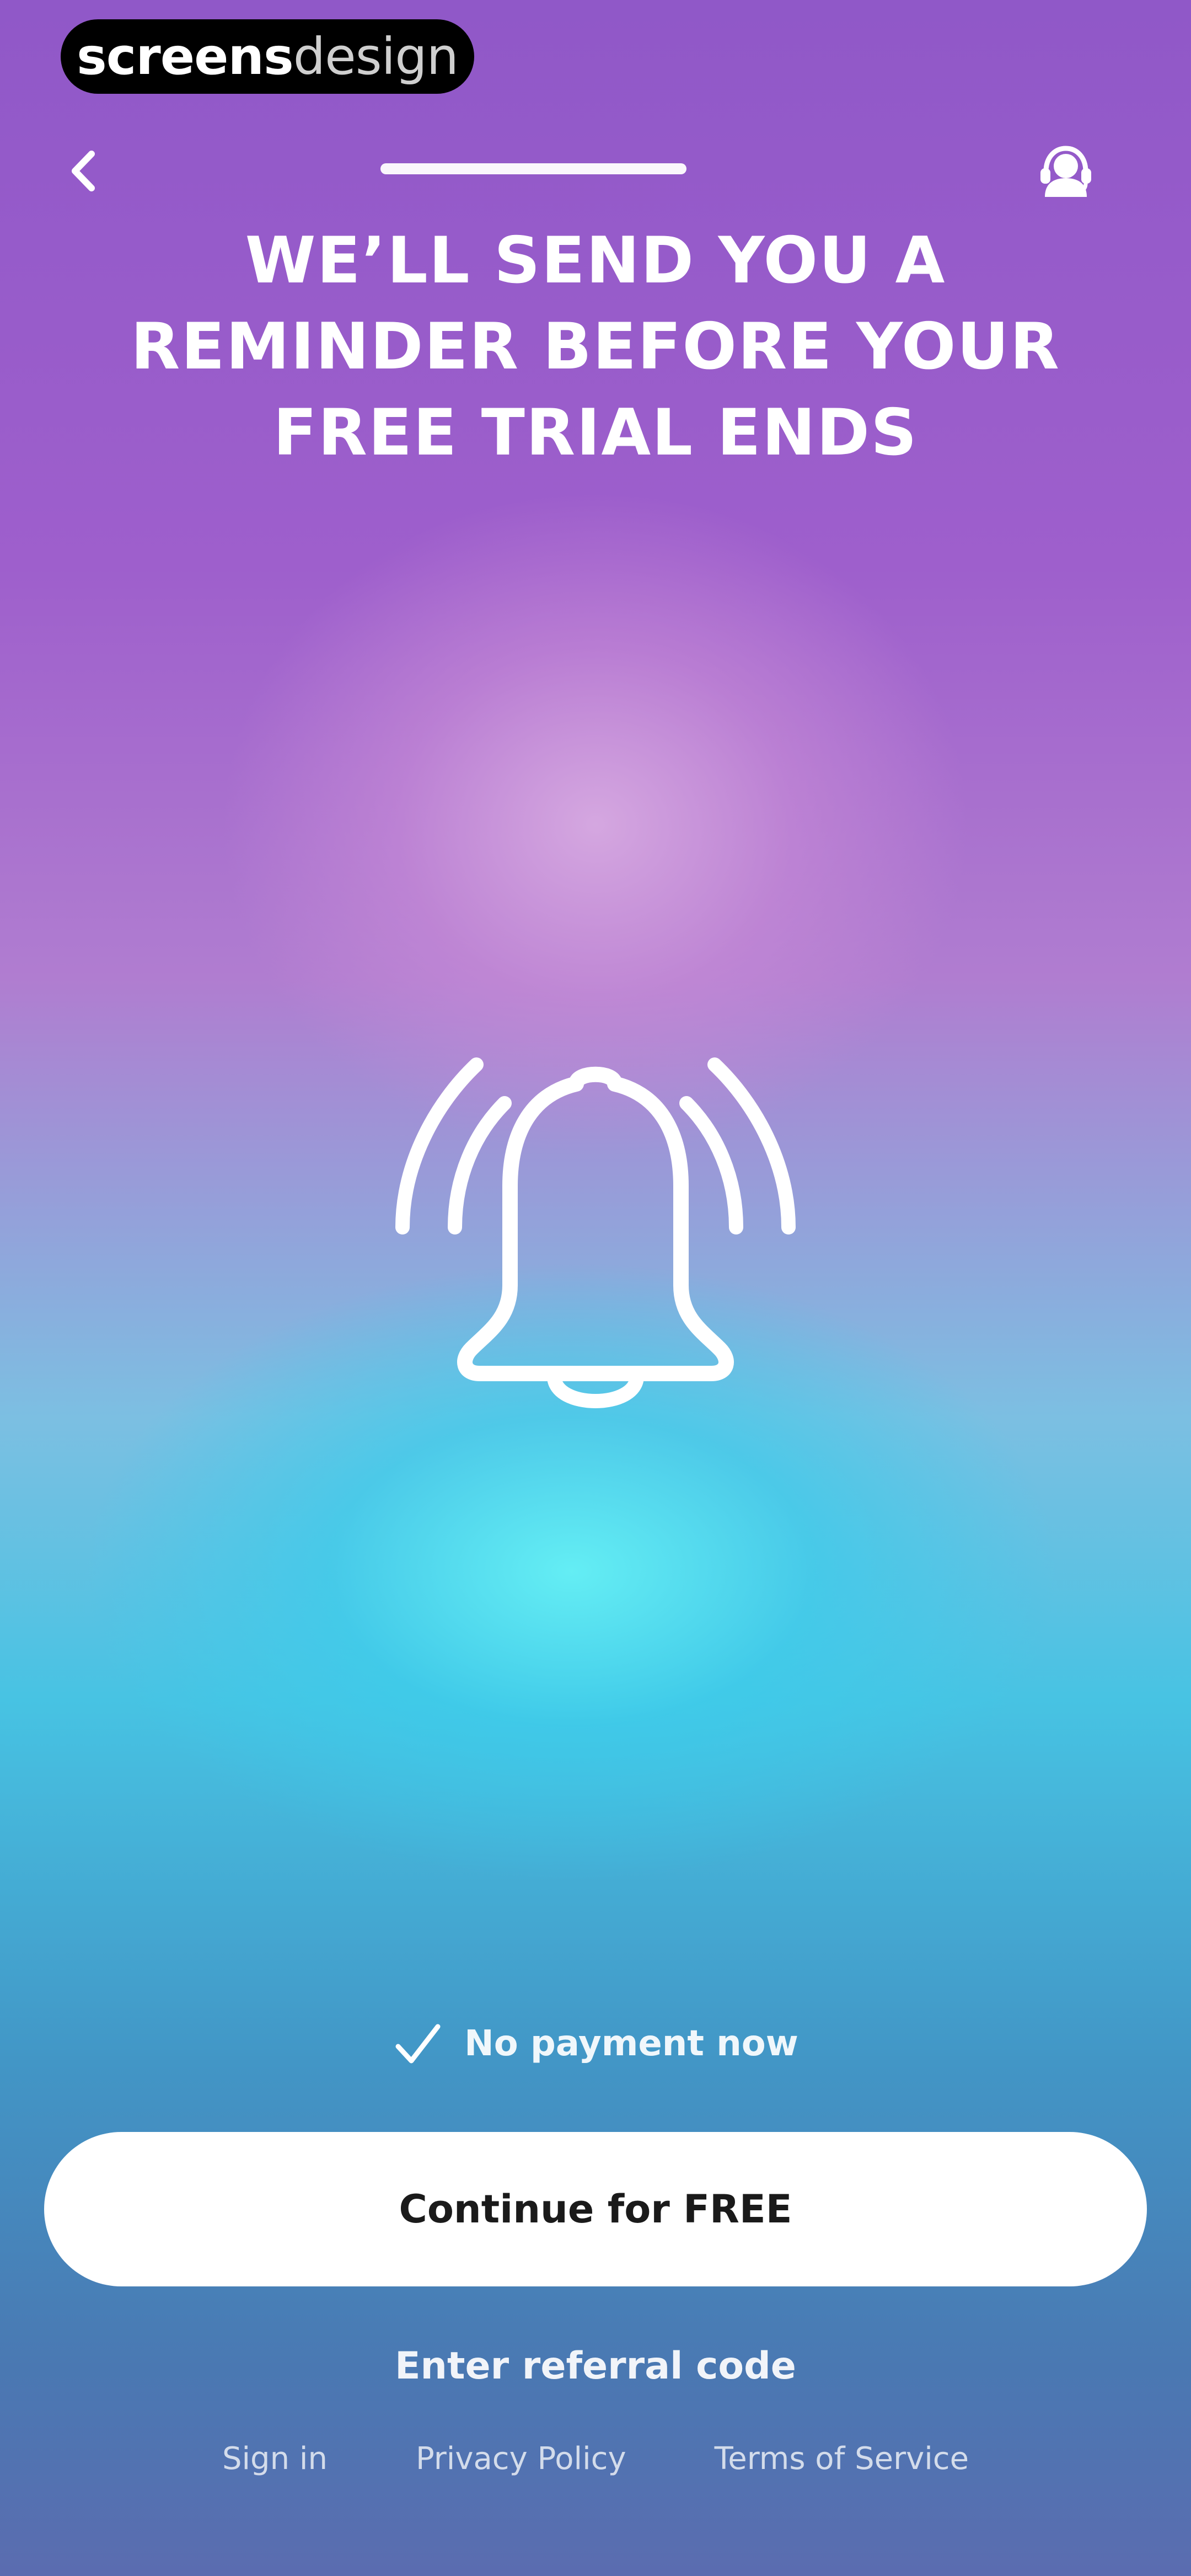 Image resolution: width=1191 pixels, height=2576 pixels. I want to click on privacy-policy-link: Privacy Policy, so click(521, 2459).